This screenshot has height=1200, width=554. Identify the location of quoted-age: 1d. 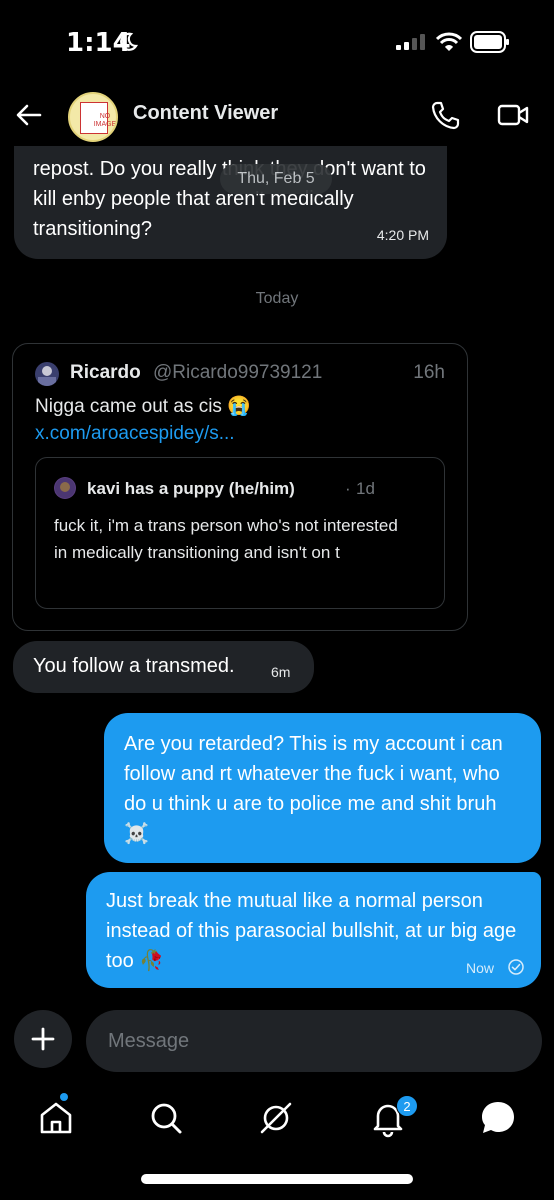
(365, 488).